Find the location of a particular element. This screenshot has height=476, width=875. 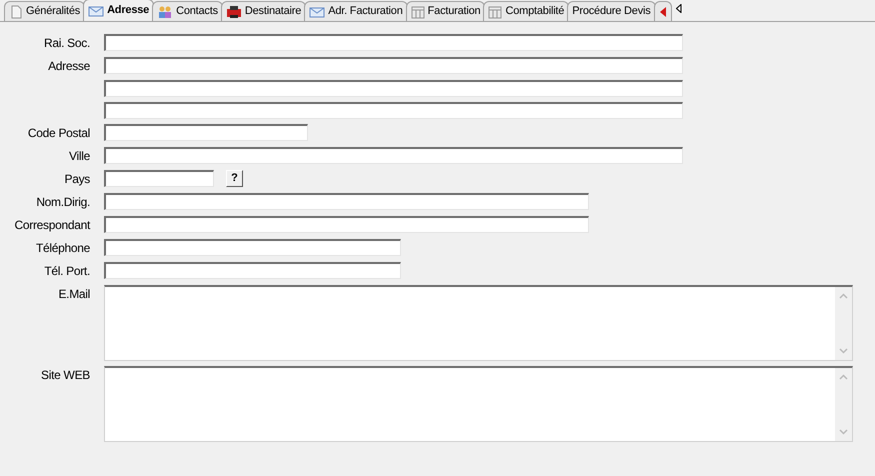

printer-icon is located at coordinates (234, 11).